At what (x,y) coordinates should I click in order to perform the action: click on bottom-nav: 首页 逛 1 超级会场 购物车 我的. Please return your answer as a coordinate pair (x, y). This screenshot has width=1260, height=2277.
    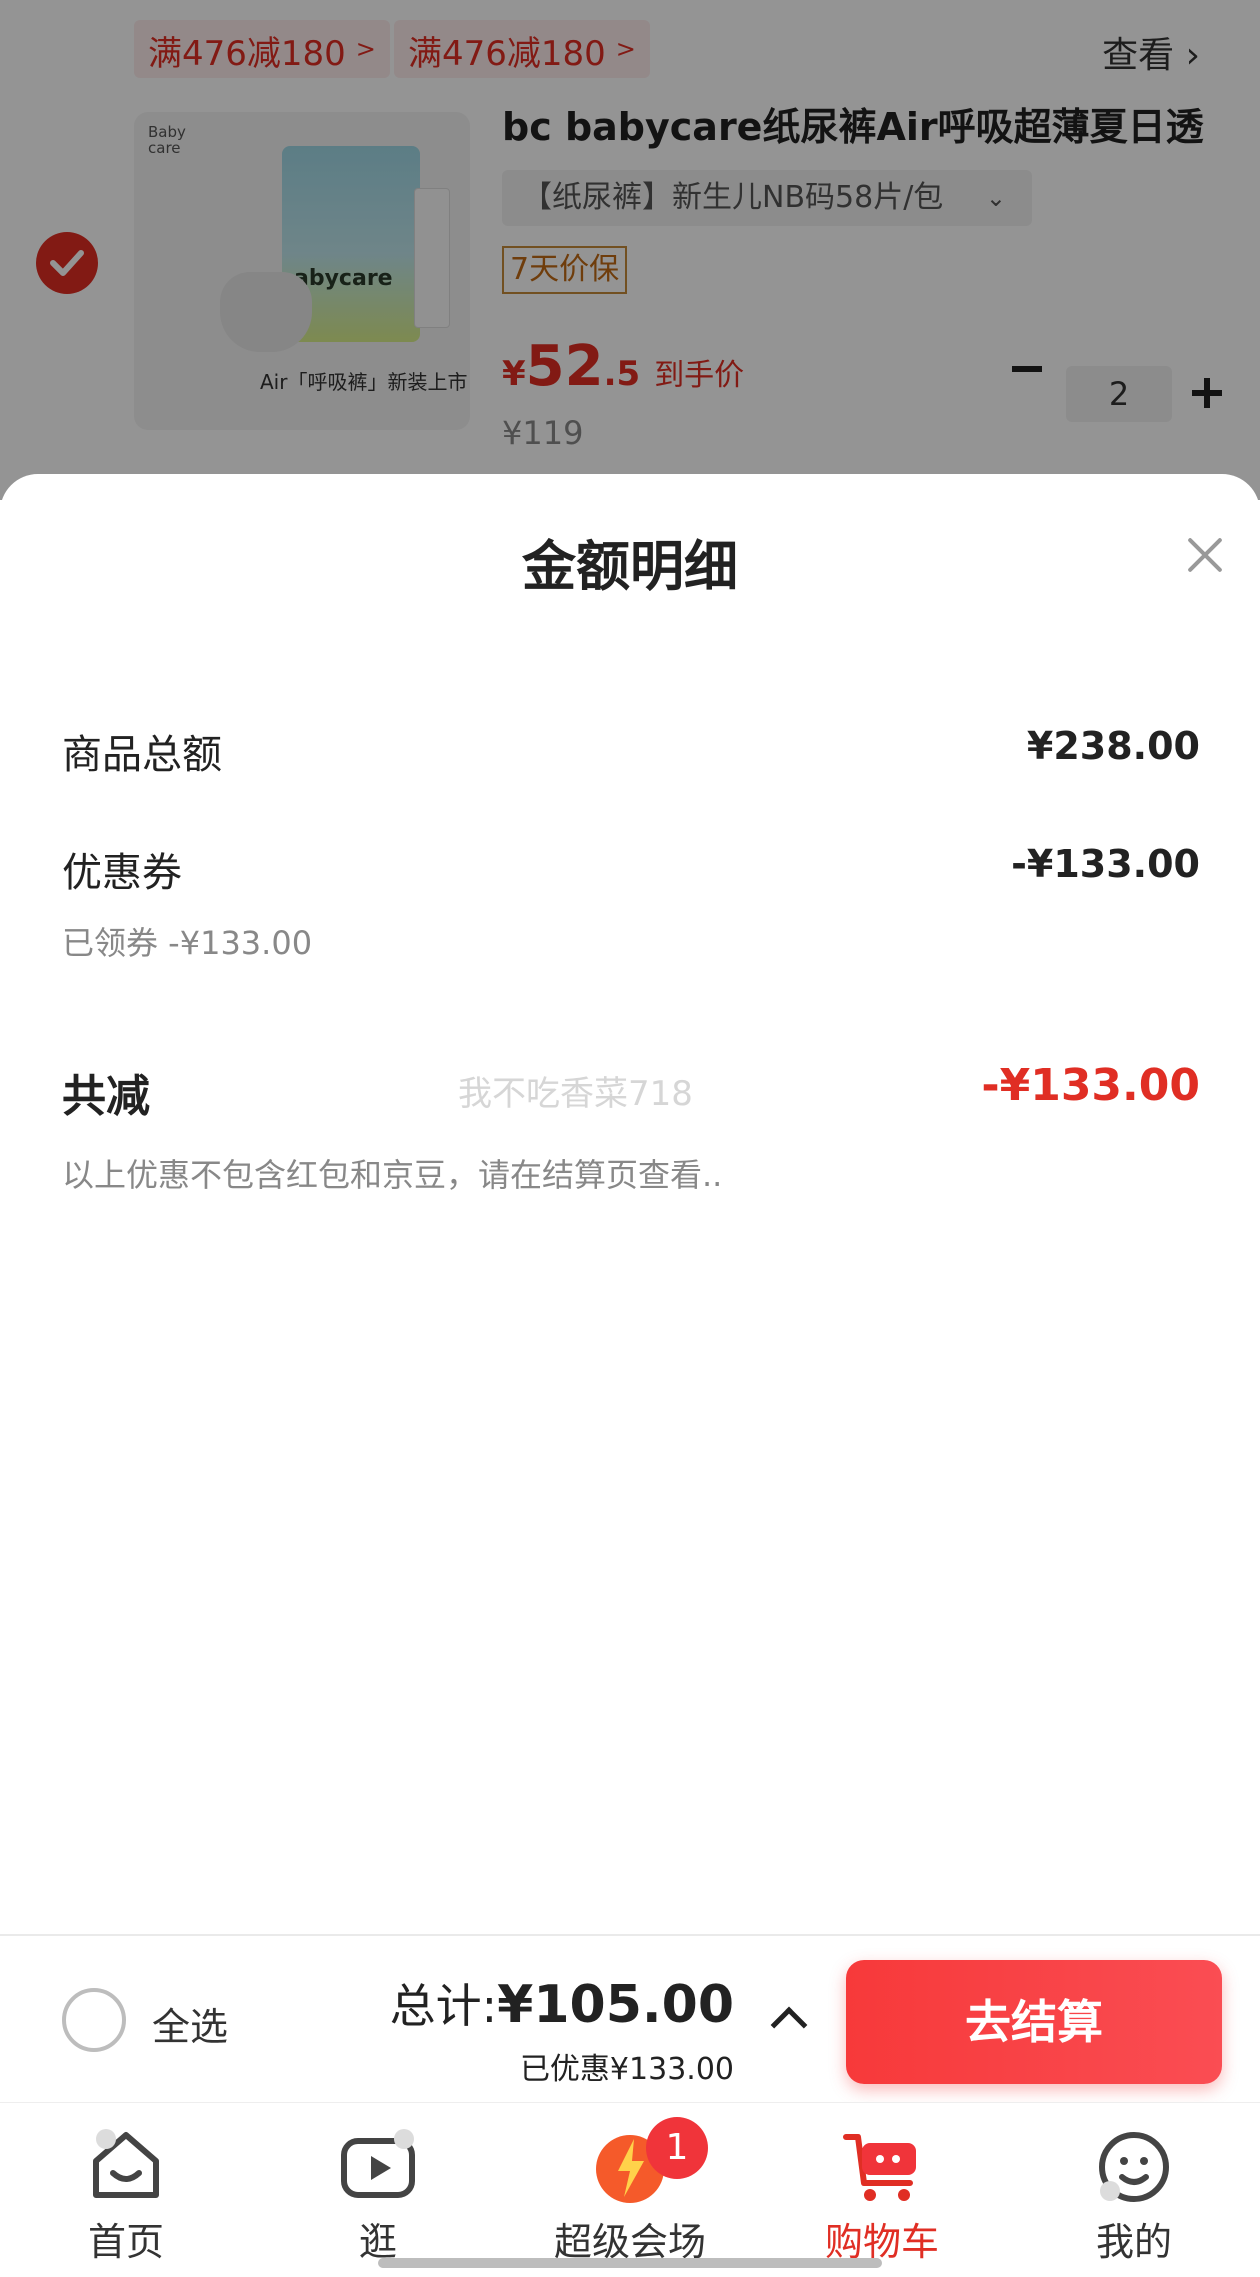
    Looking at the image, I should click on (630, 2189).